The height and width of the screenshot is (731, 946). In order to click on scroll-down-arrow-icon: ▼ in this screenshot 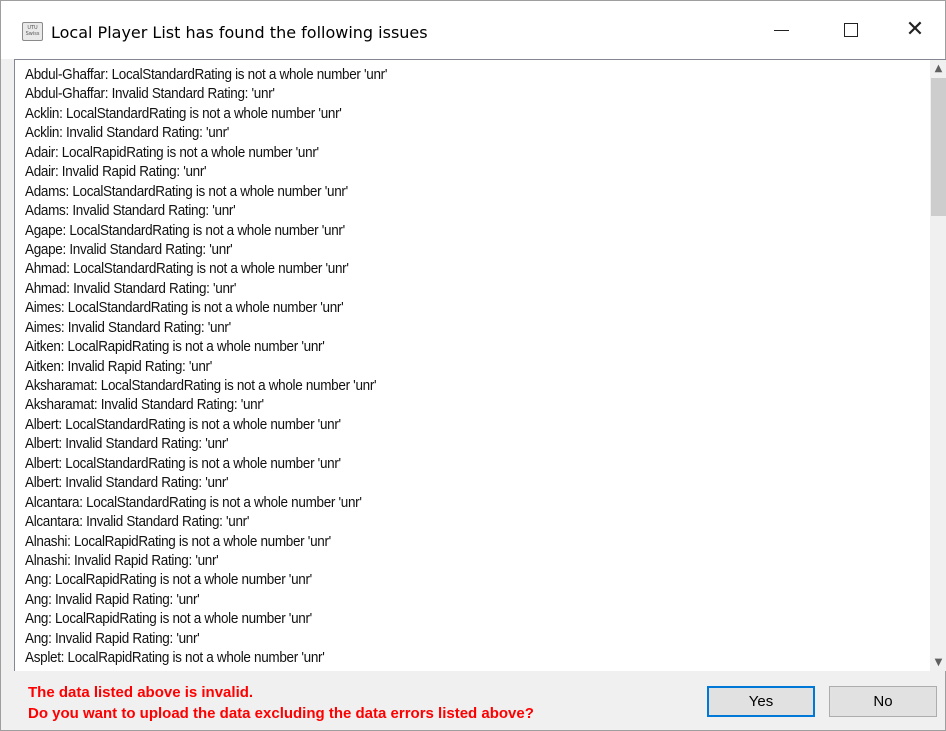, I will do `click(938, 662)`.